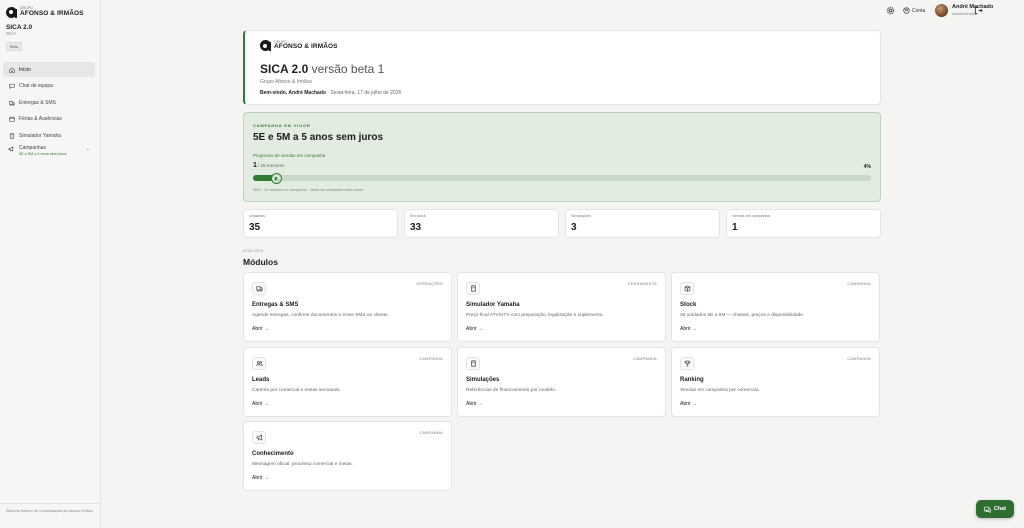 This screenshot has height=528, width=1024. I want to click on sidebar-item-campanhas: Campanhas 5E e 5M a 5 anos sem juros ⌄, so click(49, 153).